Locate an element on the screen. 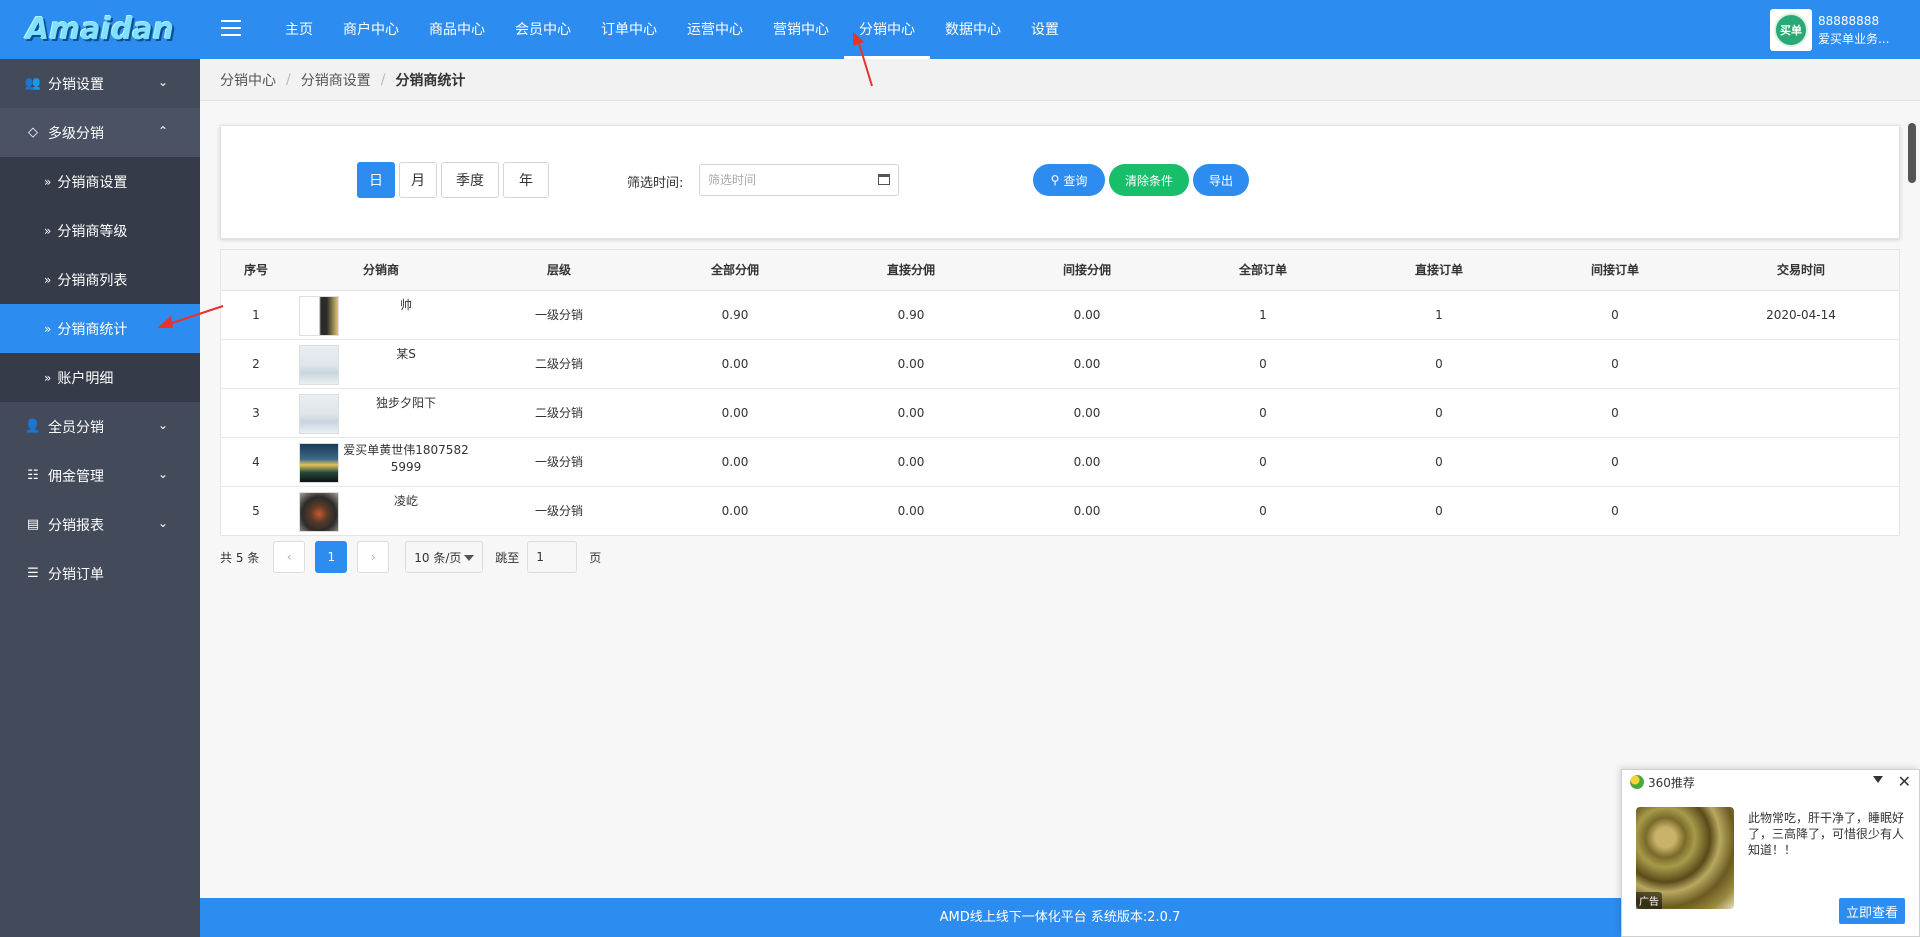 The height and width of the screenshot is (937, 1920). pagination-total: 共 5 条 is located at coordinates (240, 557).